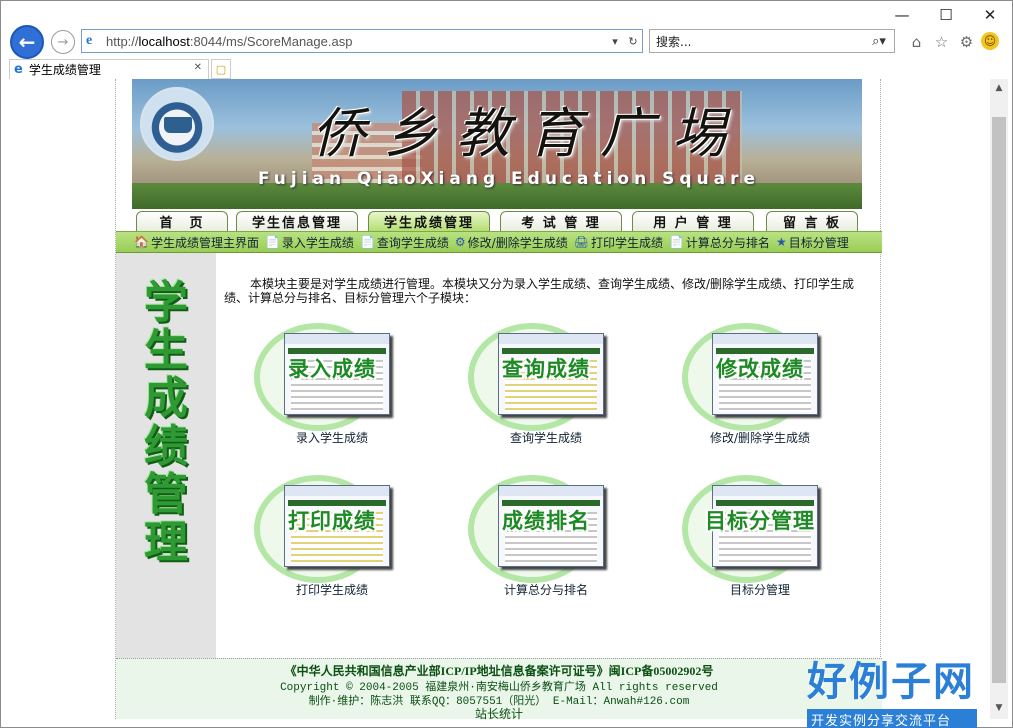 This screenshot has height=728, width=1013. I want to click on new-tab-icon: ▢, so click(221, 69).